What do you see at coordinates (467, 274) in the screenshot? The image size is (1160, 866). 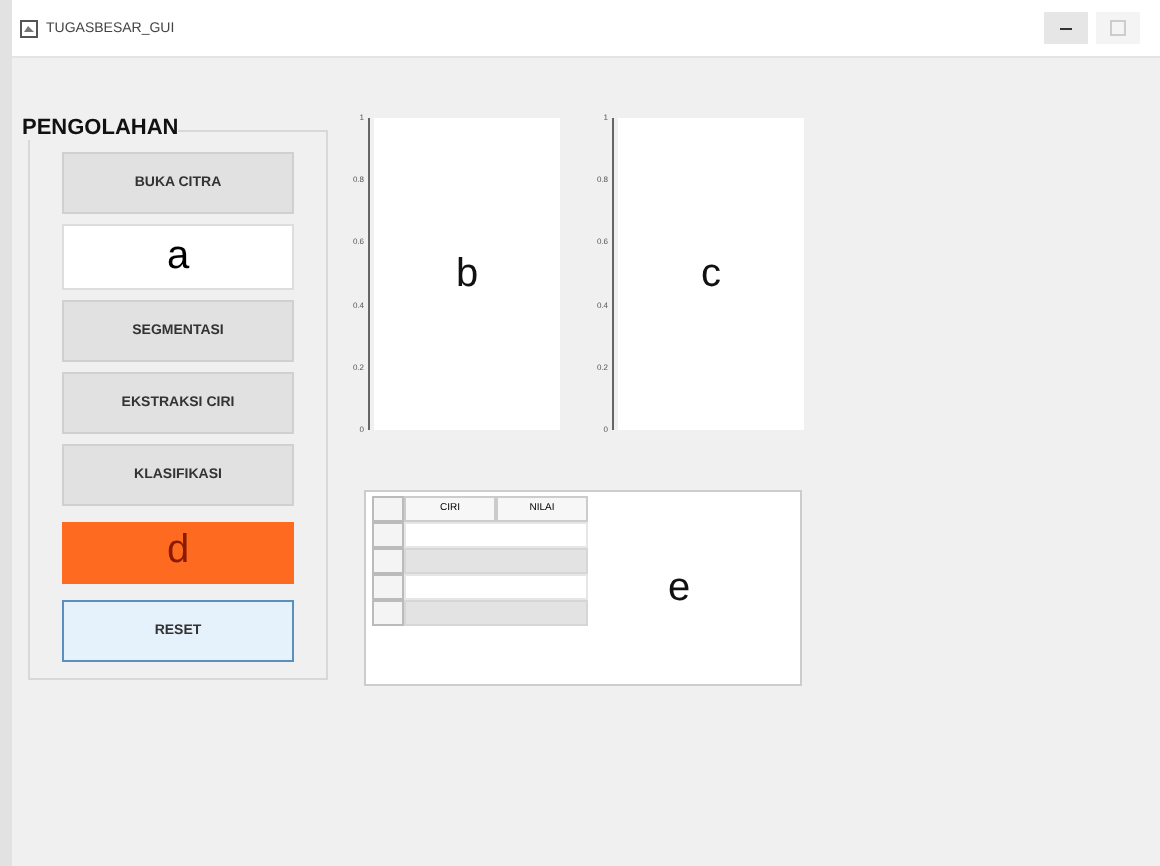 I see `axes-label: b` at bounding box center [467, 274].